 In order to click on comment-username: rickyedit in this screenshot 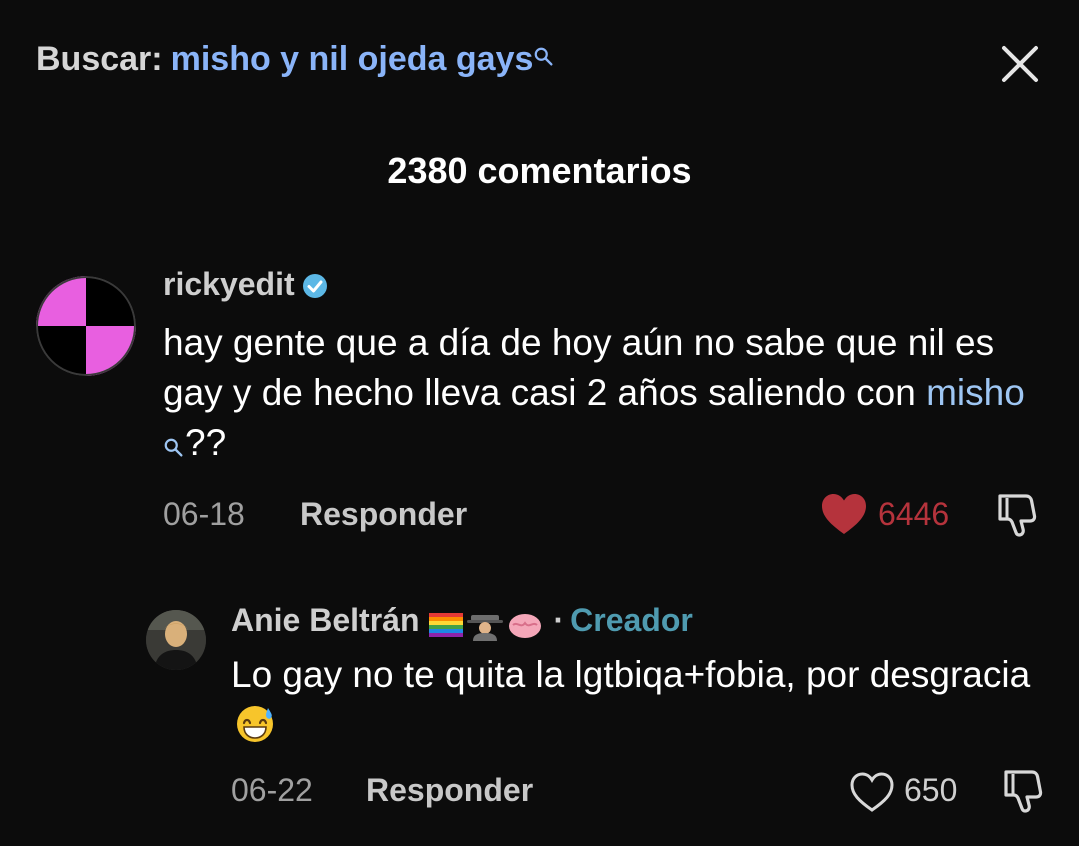, I will do `click(246, 284)`.